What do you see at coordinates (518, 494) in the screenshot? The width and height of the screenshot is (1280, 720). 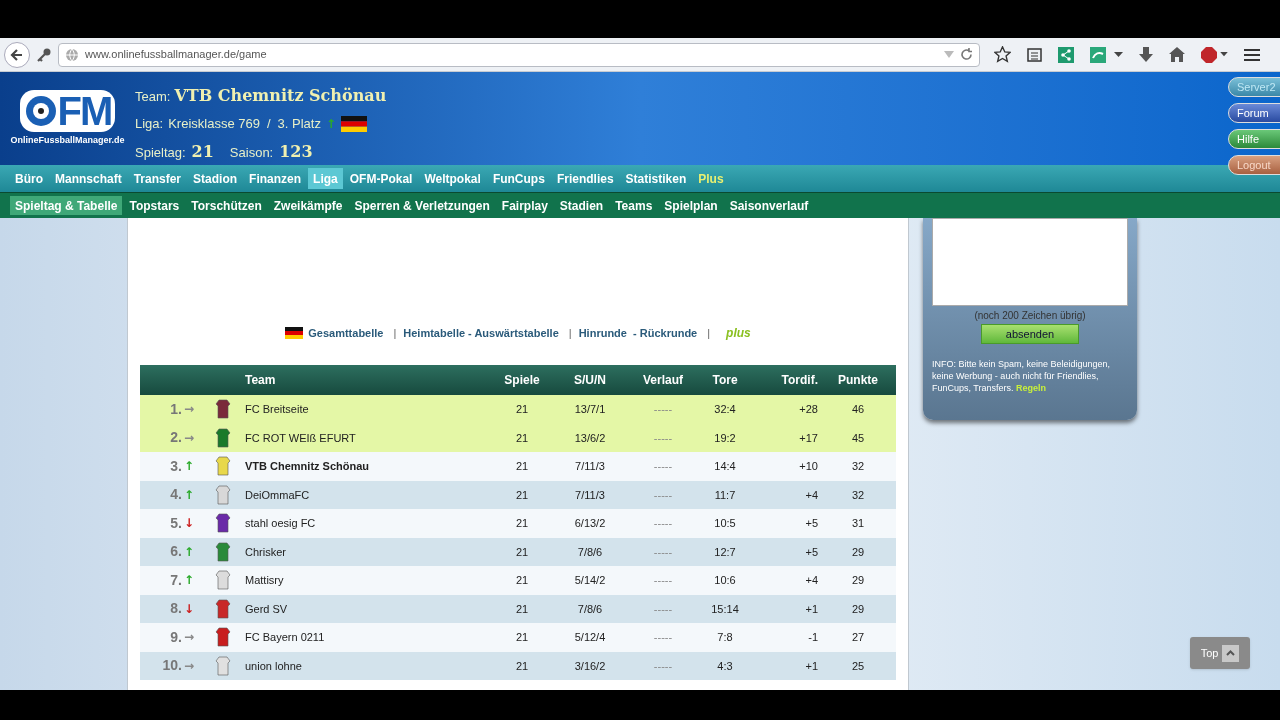 I see `table-row: 4.↑ DeiOmmaFC 21 7/11/3 ----- 11:7 +4 32` at bounding box center [518, 494].